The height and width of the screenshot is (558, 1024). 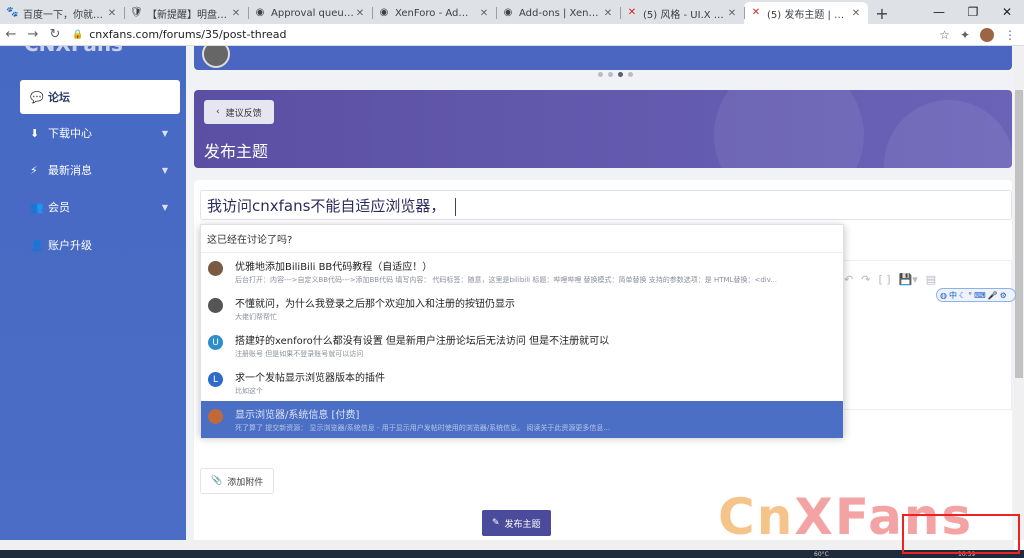 What do you see at coordinates (987, 34) in the screenshot?
I see `profile-avatar` at bounding box center [987, 34].